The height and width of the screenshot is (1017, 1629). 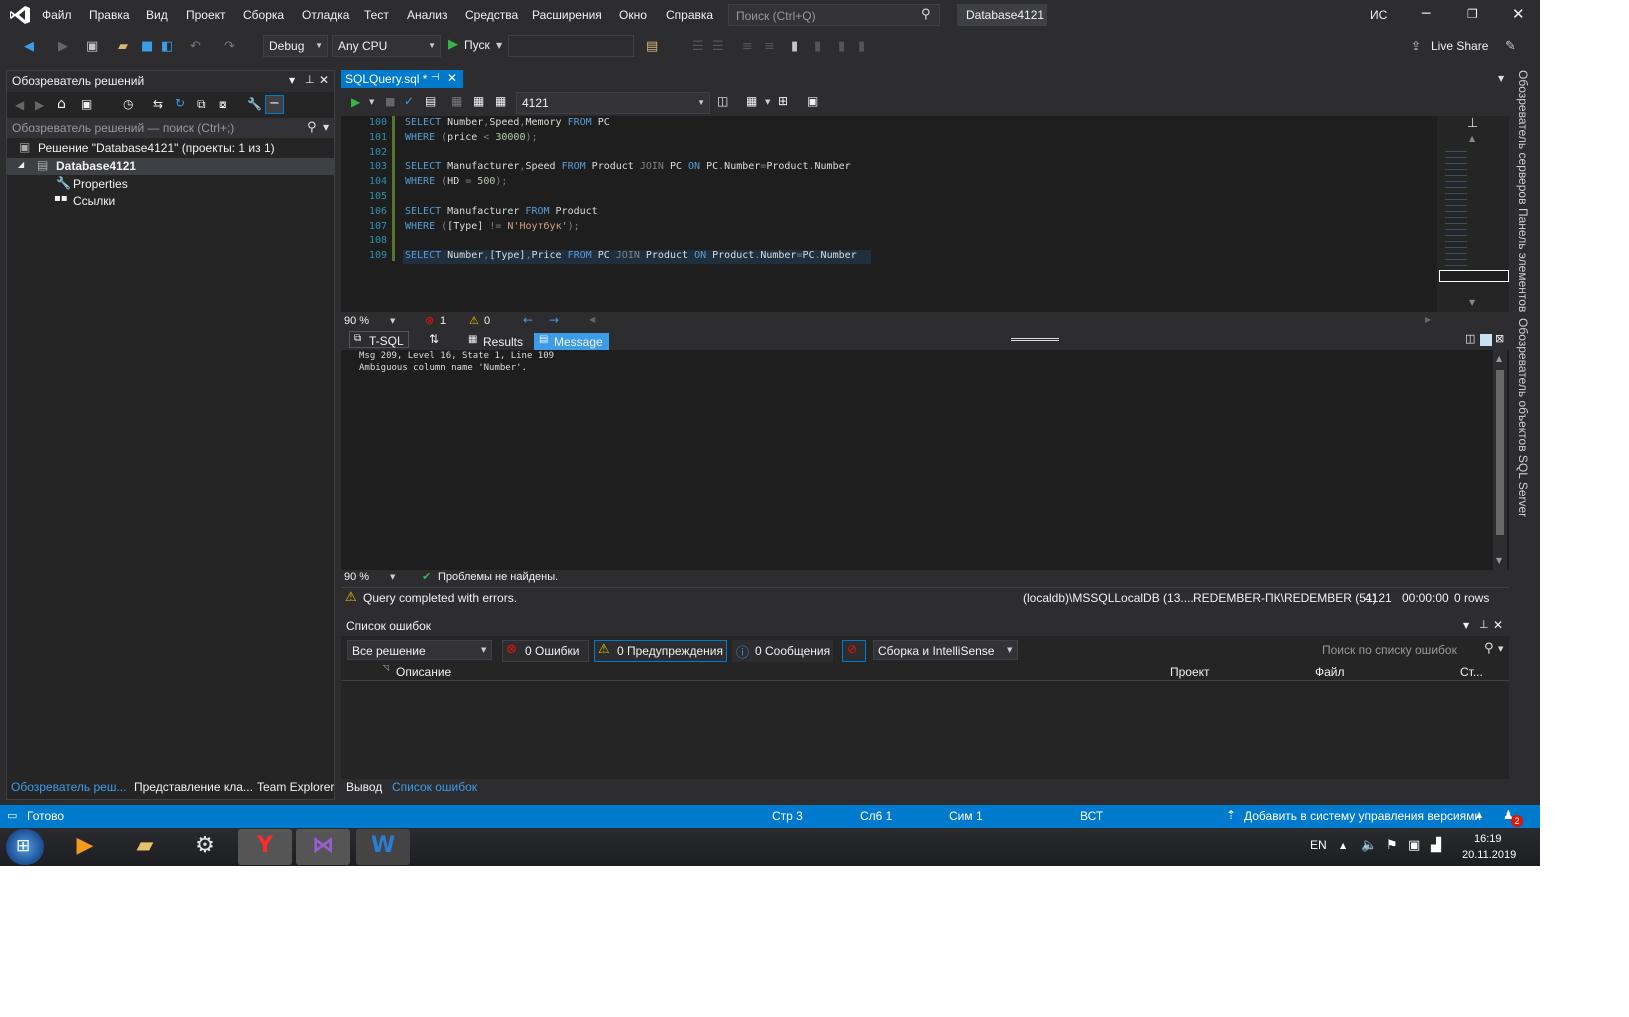 I want to click on errors-filter-button: ⊗ 0 Ошибки, so click(x=545, y=651).